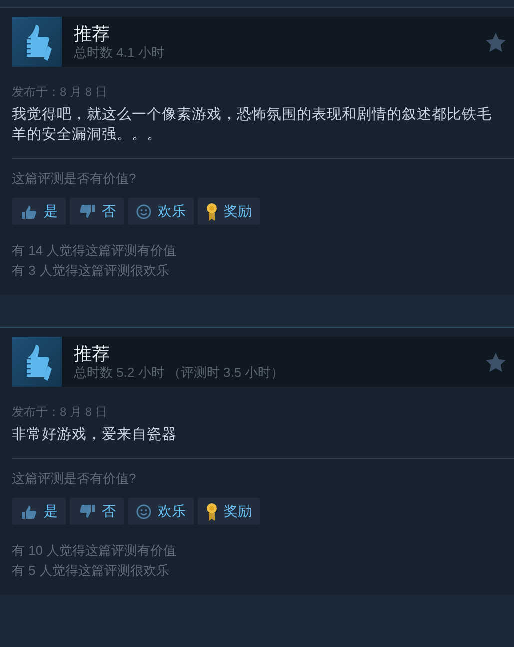  What do you see at coordinates (91, 571) in the screenshot?
I see `vote-count: 有 5 人觉得这篇评测很欢乐` at bounding box center [91, 571].